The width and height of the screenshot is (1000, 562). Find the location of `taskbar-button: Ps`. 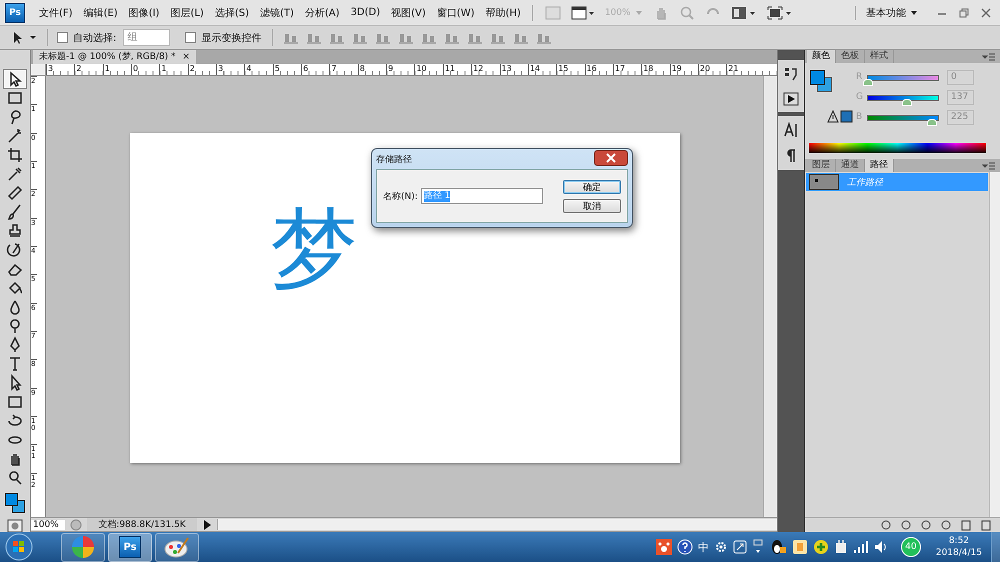

taskbar-button: Ps is located at coordinates (130, 547).